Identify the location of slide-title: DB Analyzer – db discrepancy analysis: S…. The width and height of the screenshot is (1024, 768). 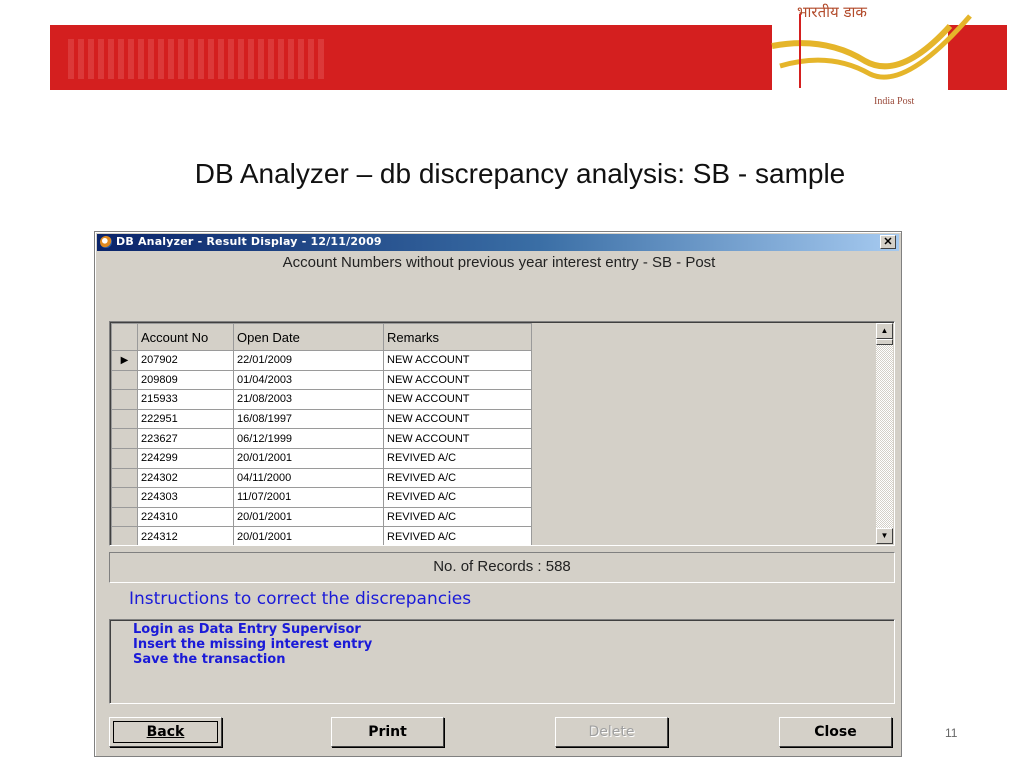
(520, 173).